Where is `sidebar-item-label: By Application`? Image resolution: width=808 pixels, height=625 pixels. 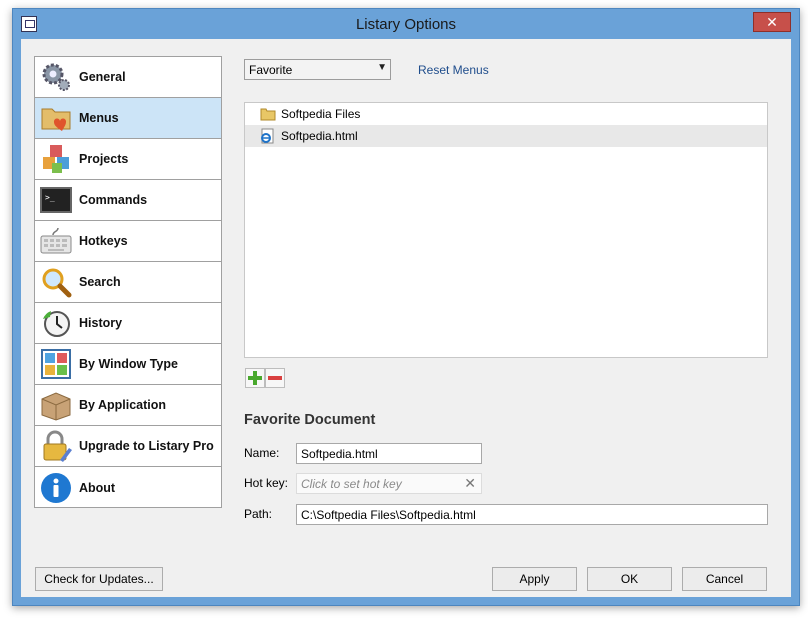 sidebar-item-label: By Application is located at coordinates (123, 405).